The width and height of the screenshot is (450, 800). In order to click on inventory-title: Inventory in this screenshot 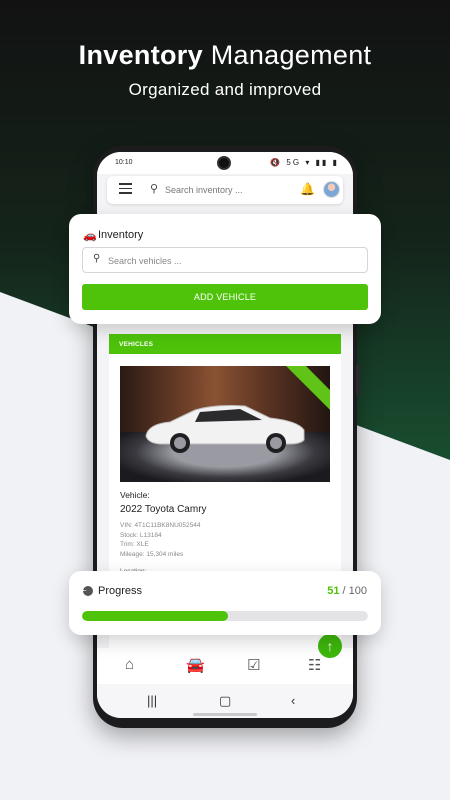, I will do `click(121, 235)`.